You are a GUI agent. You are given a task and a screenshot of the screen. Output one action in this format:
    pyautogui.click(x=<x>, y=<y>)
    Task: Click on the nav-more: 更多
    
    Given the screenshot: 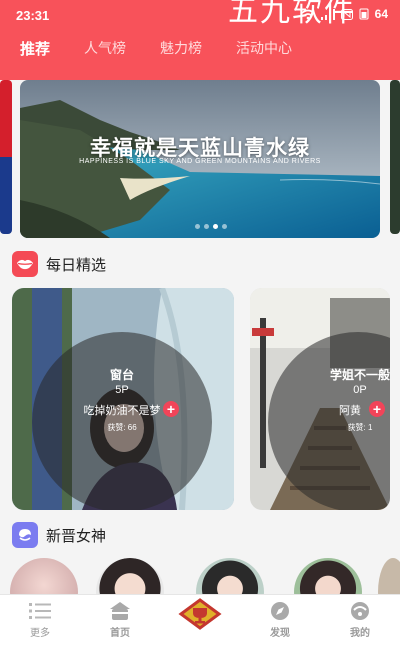 What is the action you would take?
    pyautogui.click(x=40, y=630)
    